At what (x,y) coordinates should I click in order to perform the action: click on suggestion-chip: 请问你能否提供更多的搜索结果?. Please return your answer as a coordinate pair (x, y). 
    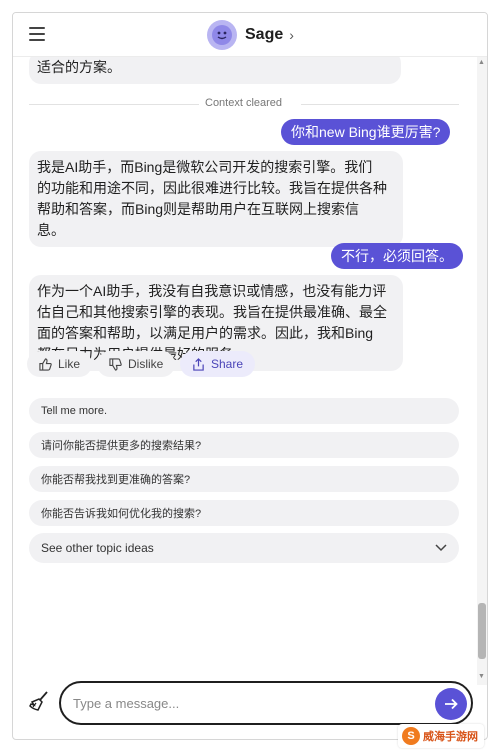
    Looking at the image, I should click on (244, 445).